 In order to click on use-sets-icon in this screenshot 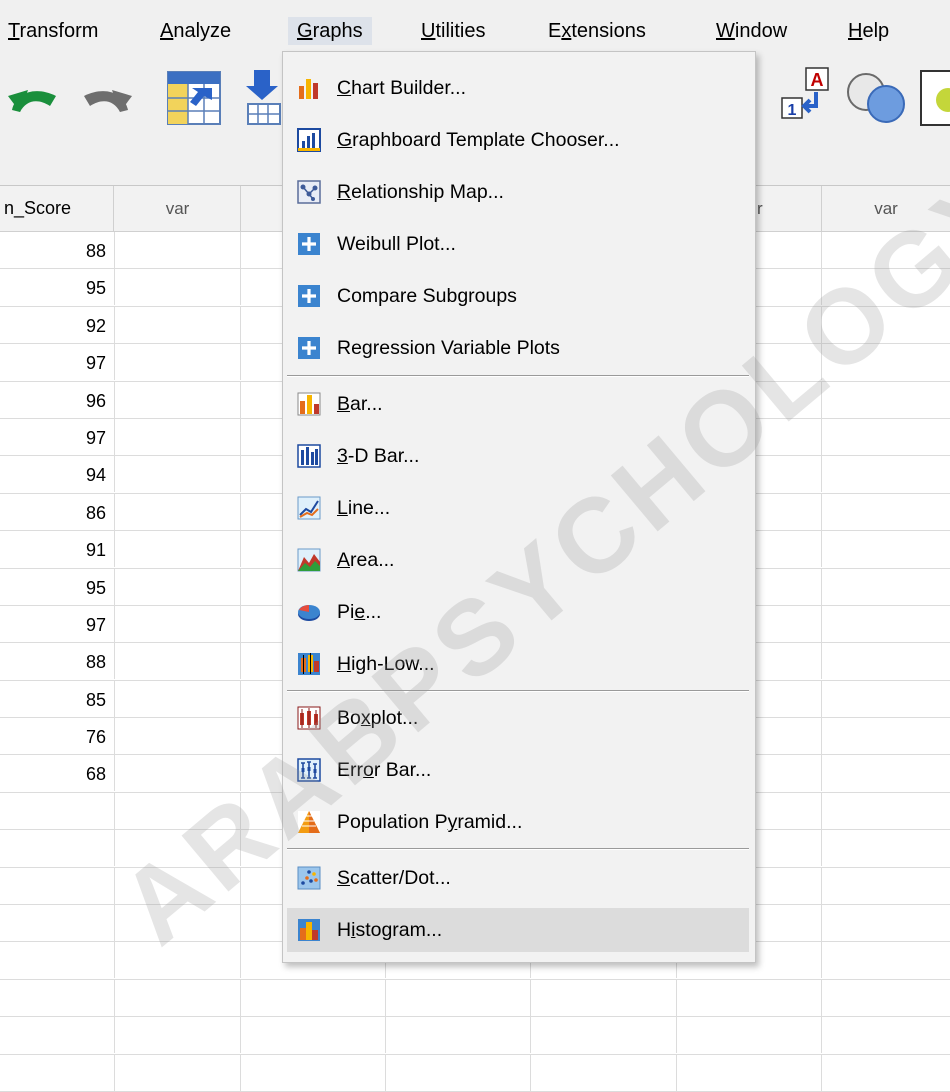, I will do `click(877, 98)`.